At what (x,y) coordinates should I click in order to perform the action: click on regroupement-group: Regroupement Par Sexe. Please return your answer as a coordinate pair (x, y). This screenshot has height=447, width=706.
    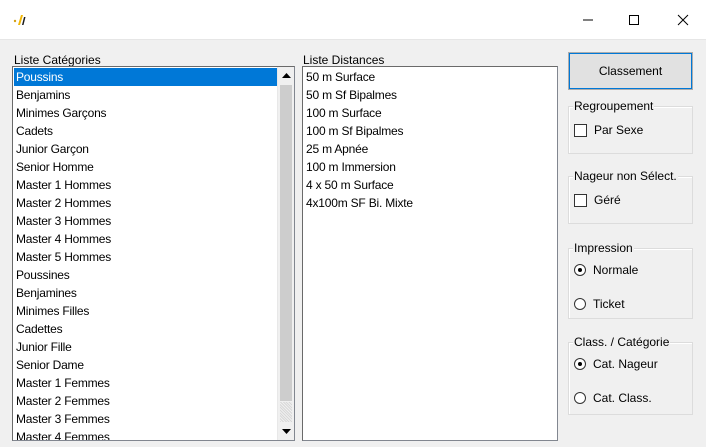
    Looking at the image, I should click on (630, 126).